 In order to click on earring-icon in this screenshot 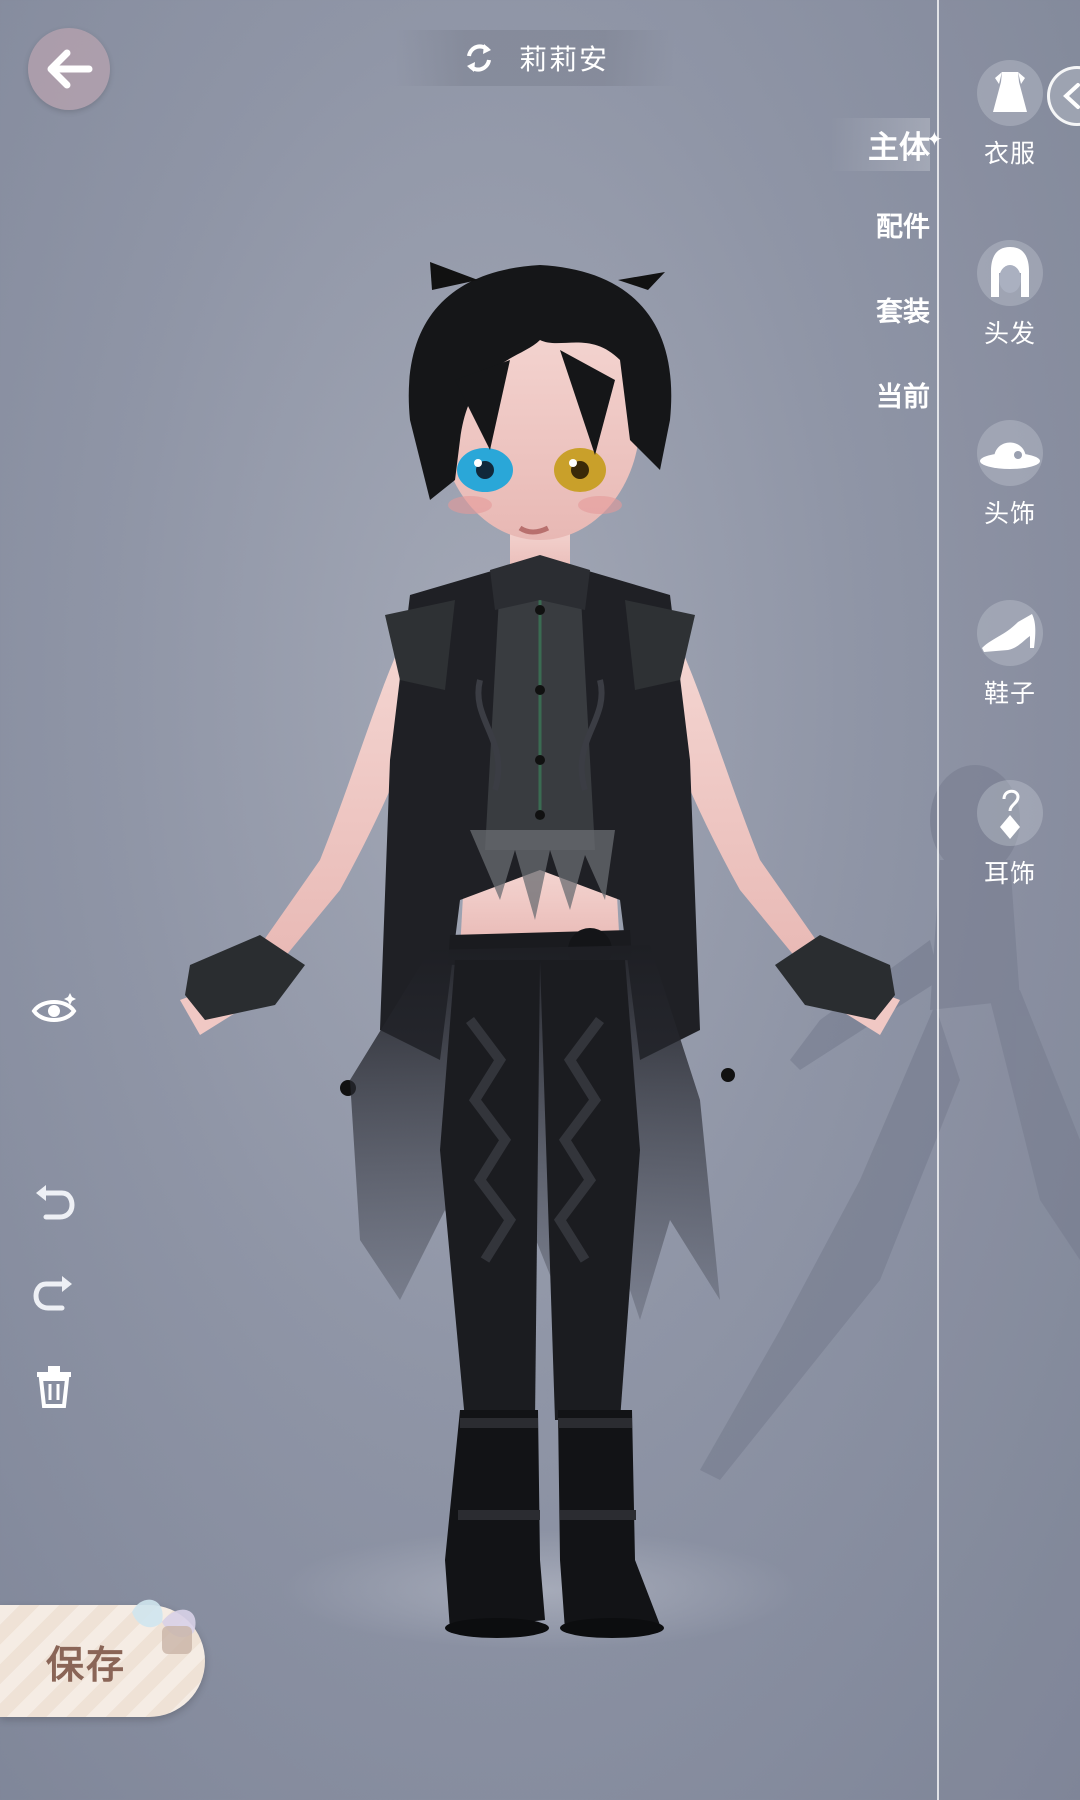, I will do `click(1010, 813)`.